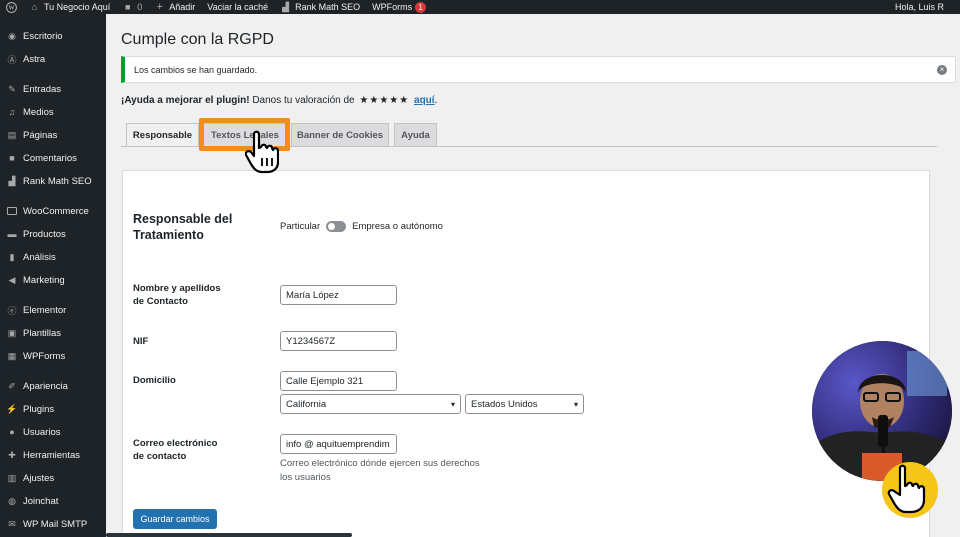  I want to click on templates-icon: ▣, so click(12, 332).